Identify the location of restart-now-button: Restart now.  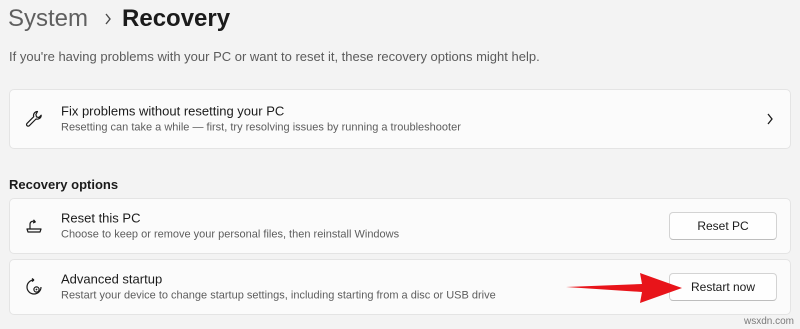
(723, 287).